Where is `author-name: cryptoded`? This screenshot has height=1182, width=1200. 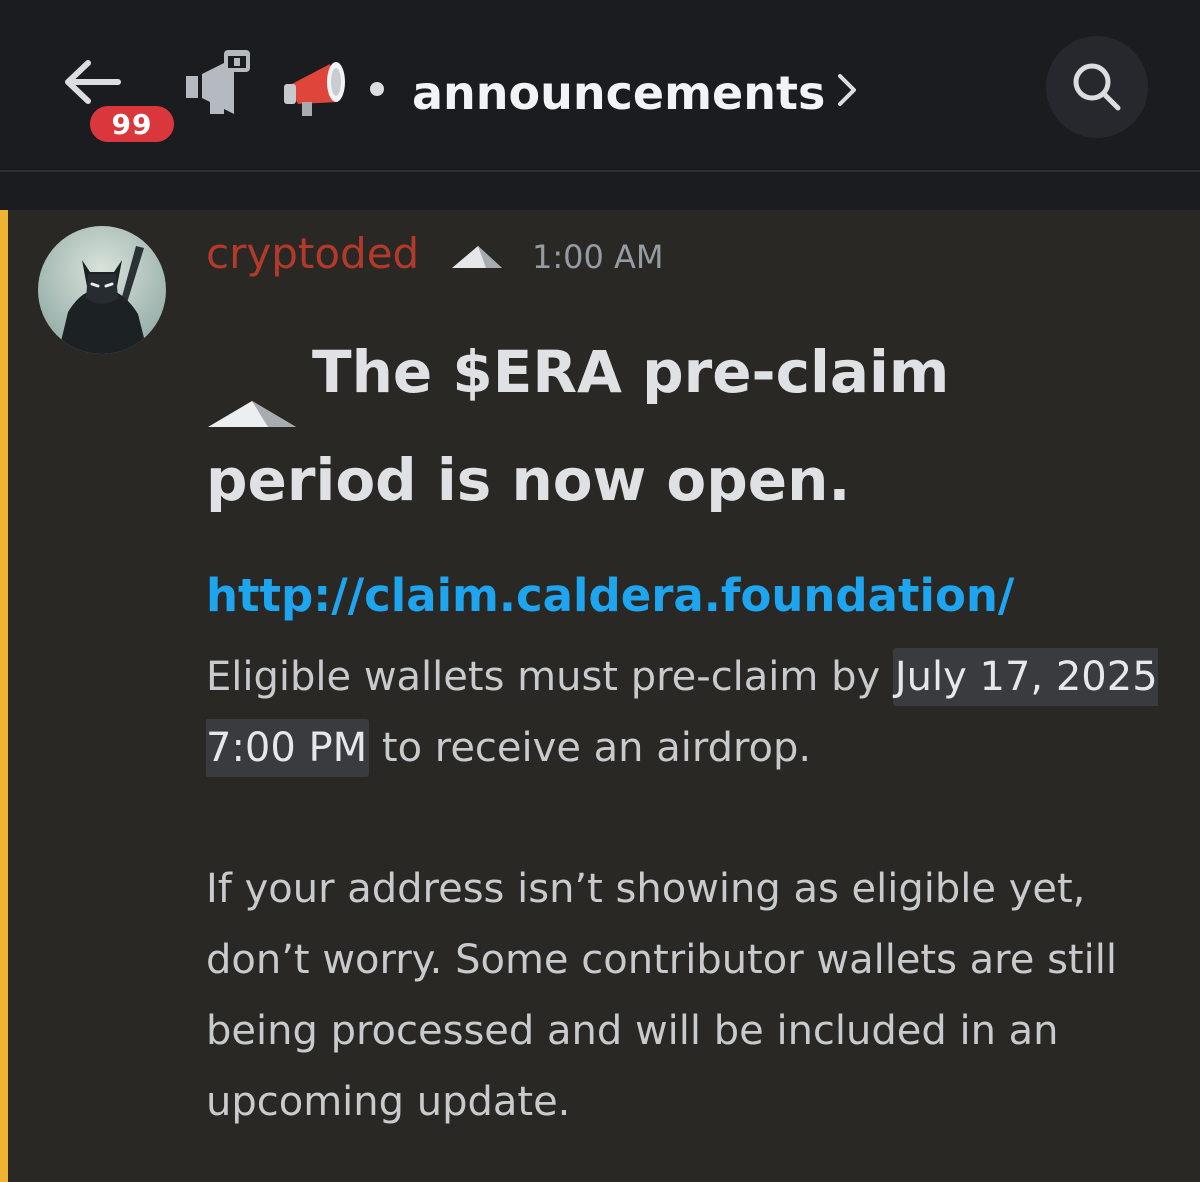 author-name: cryptoded is located at coordinates (312, 254).